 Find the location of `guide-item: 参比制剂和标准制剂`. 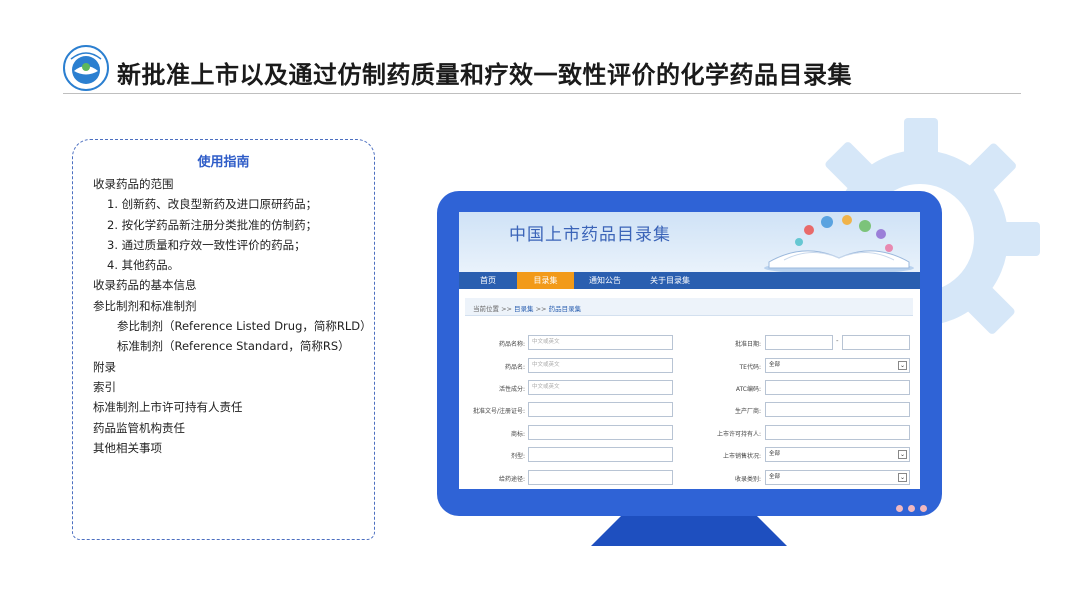

guide-item: 参比制剂和标准制剂 is located at coordinates (145, 305).